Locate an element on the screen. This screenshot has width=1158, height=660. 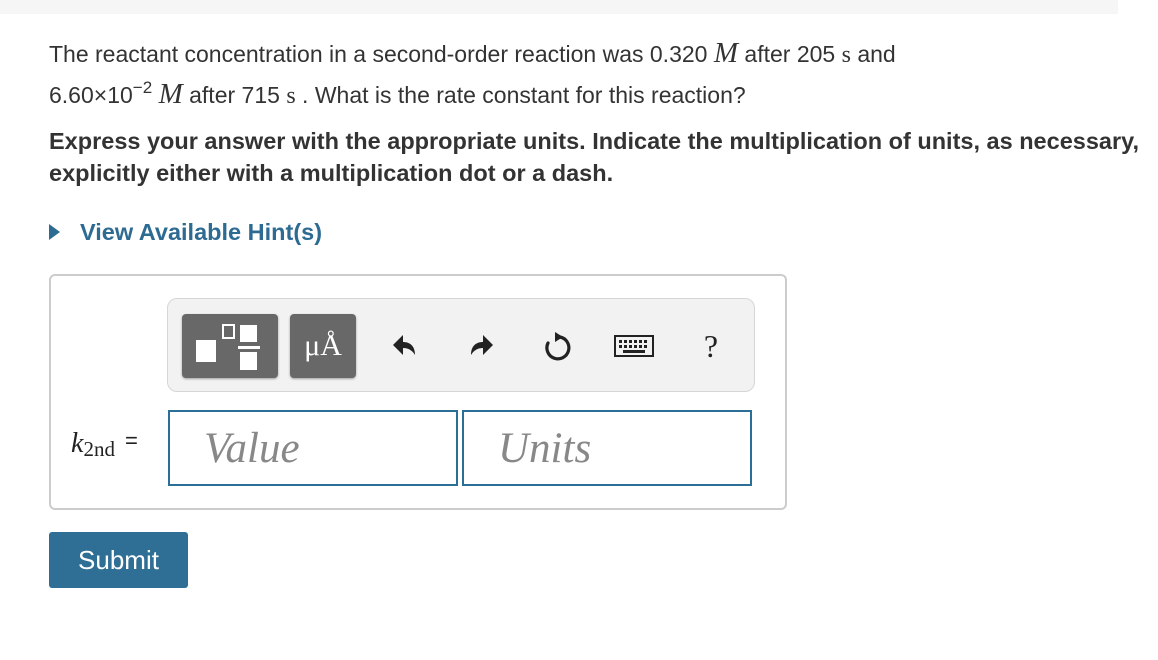
math-toolbar: μÅ ? is located at coordinates (461, 345).